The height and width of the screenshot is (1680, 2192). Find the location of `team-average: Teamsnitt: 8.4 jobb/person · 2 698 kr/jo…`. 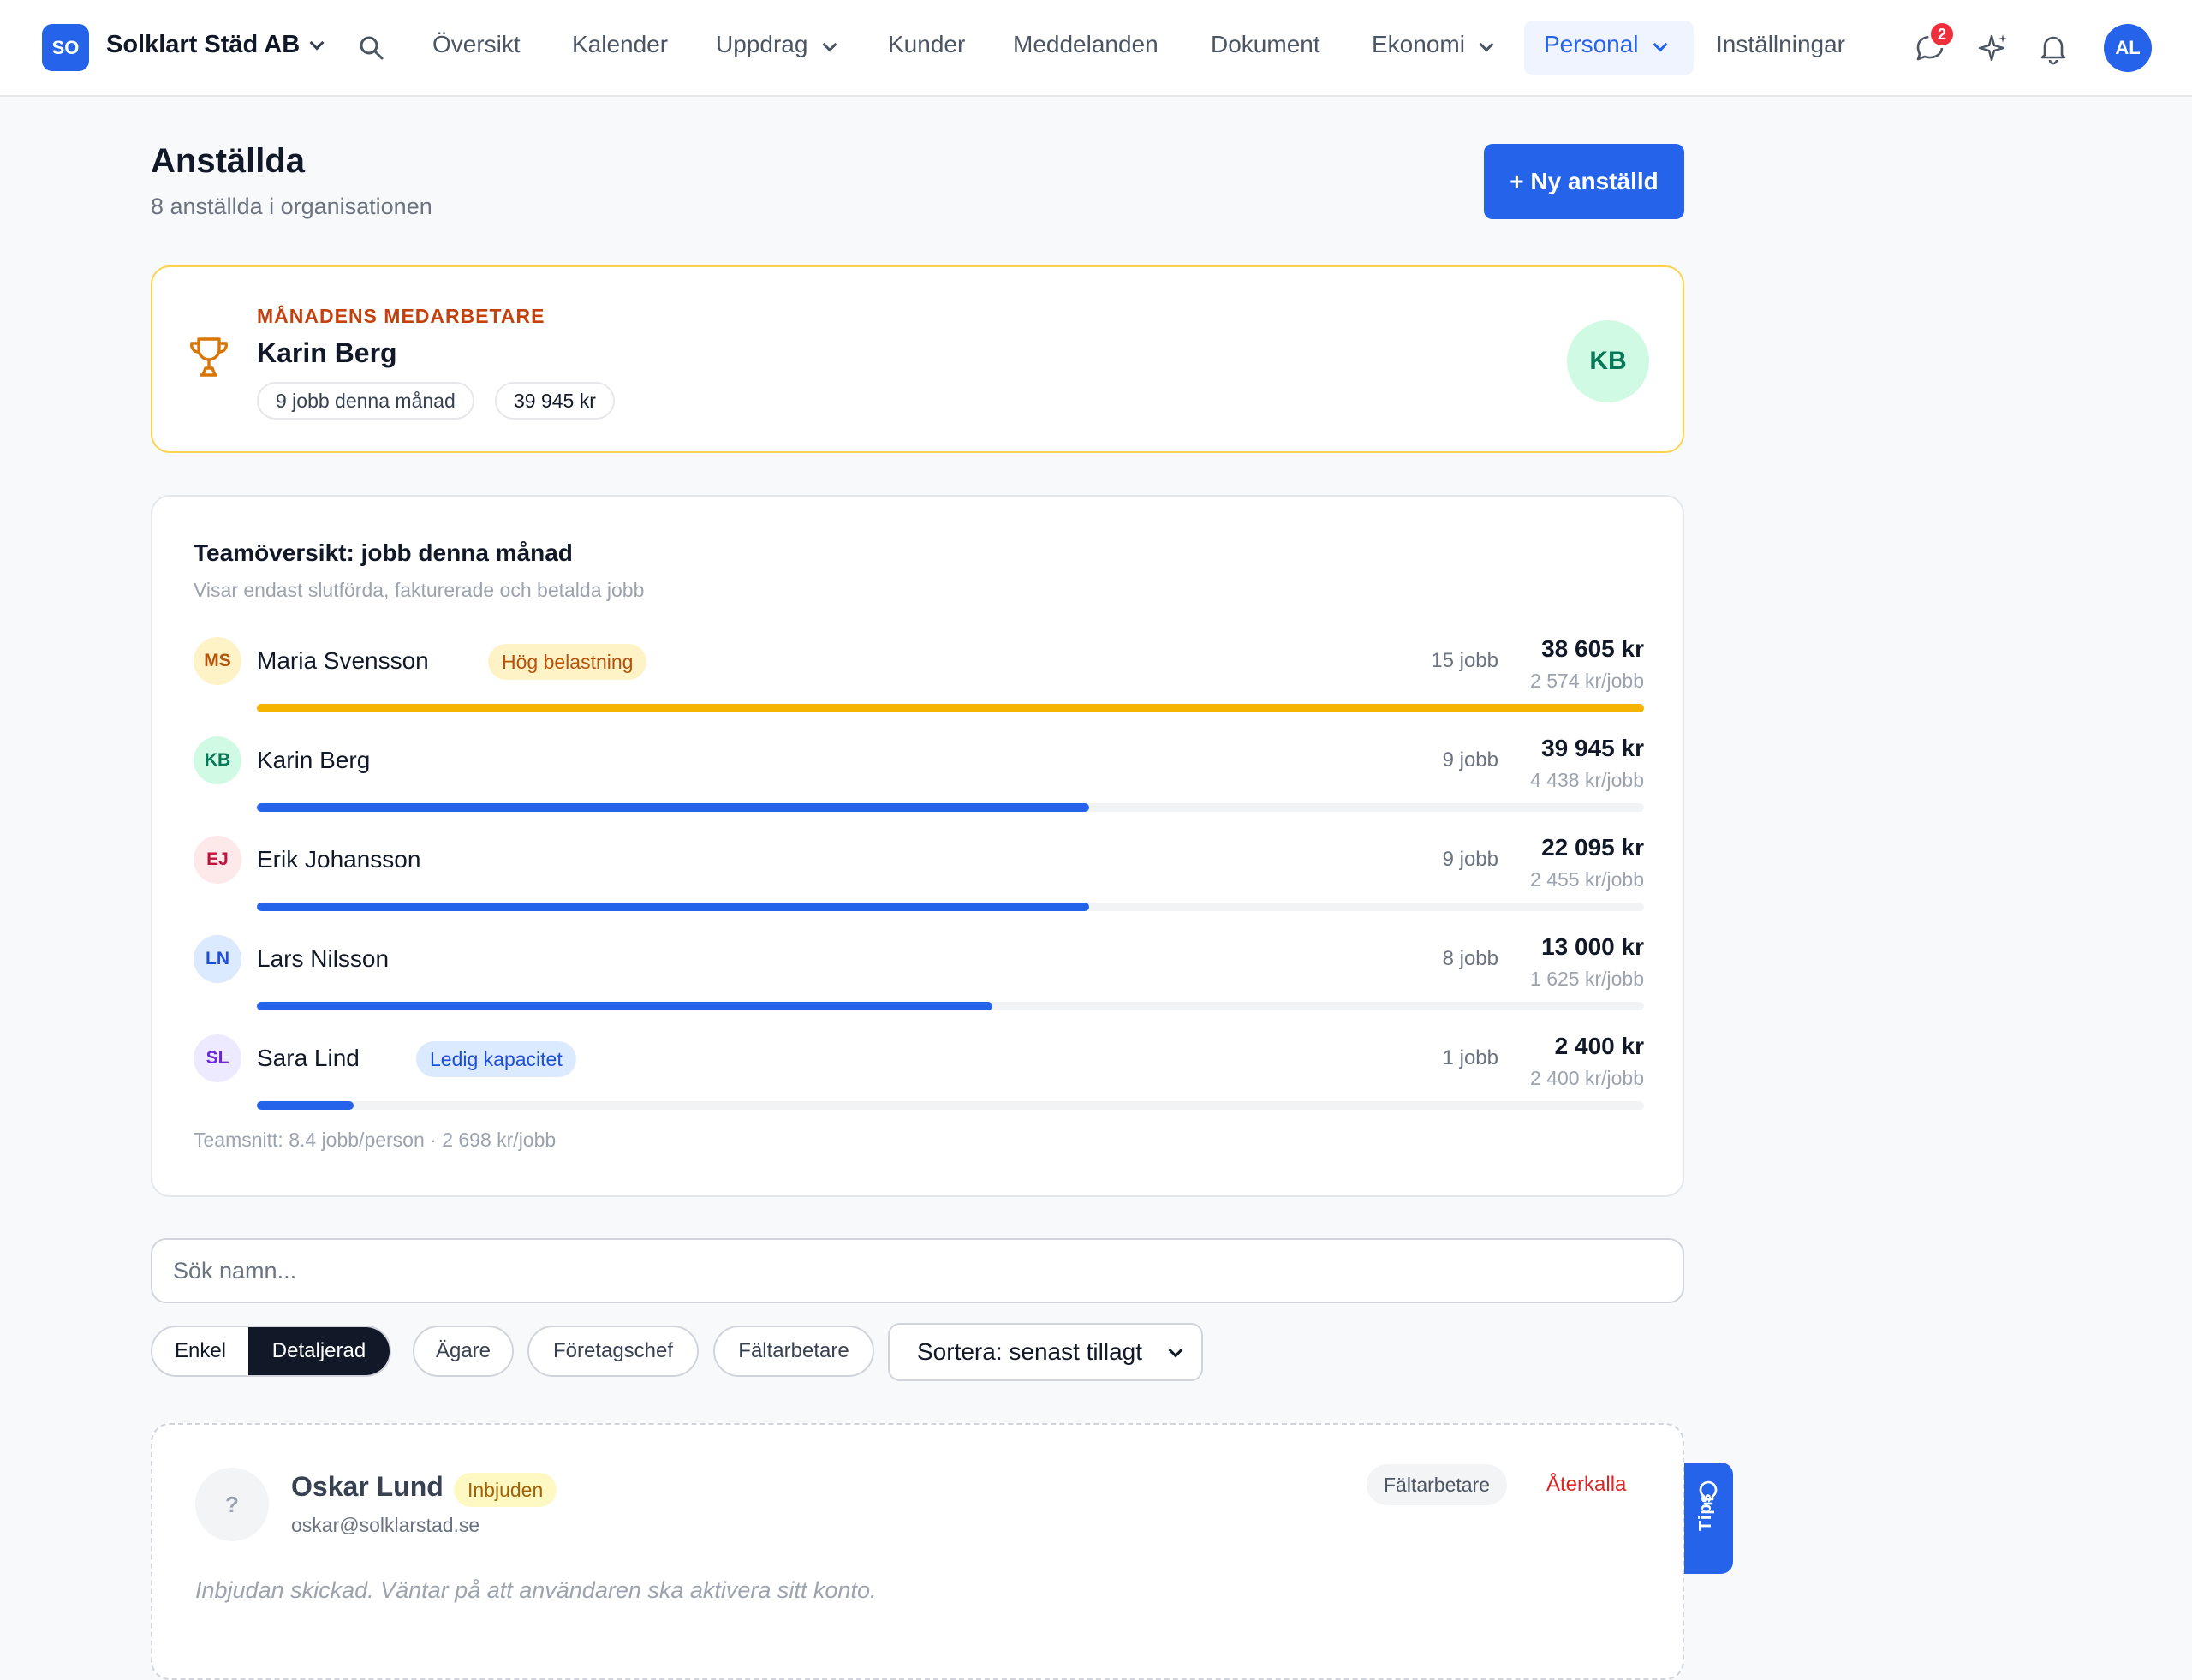

team-average: Teamsnitt: 8.4 jobb/person · 2 698 kr/jo… is located at coordinates (375, 1140).